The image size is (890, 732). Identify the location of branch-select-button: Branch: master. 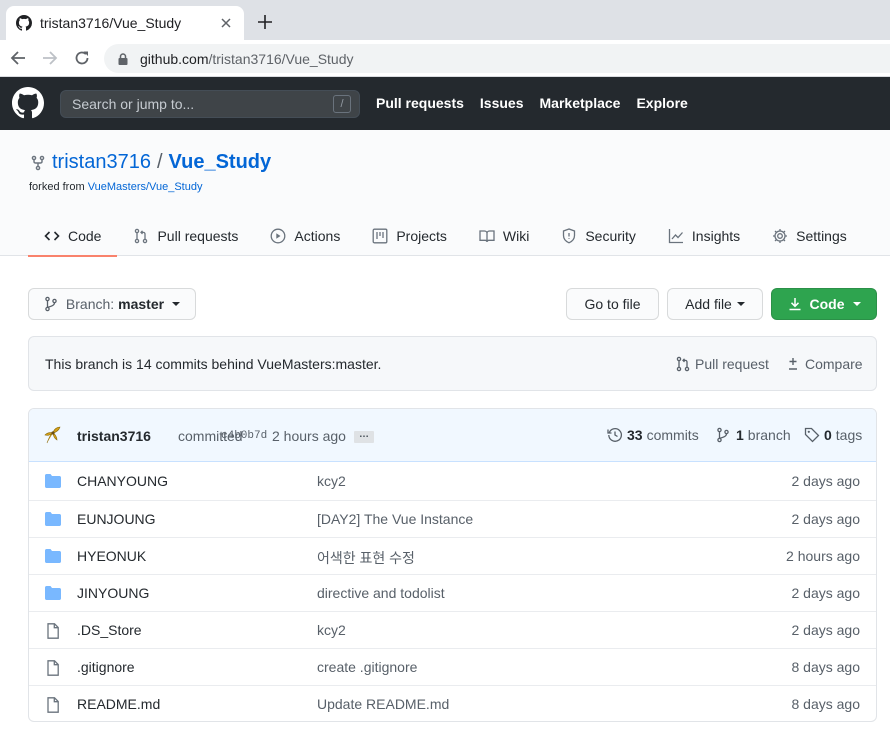
(112, 304).